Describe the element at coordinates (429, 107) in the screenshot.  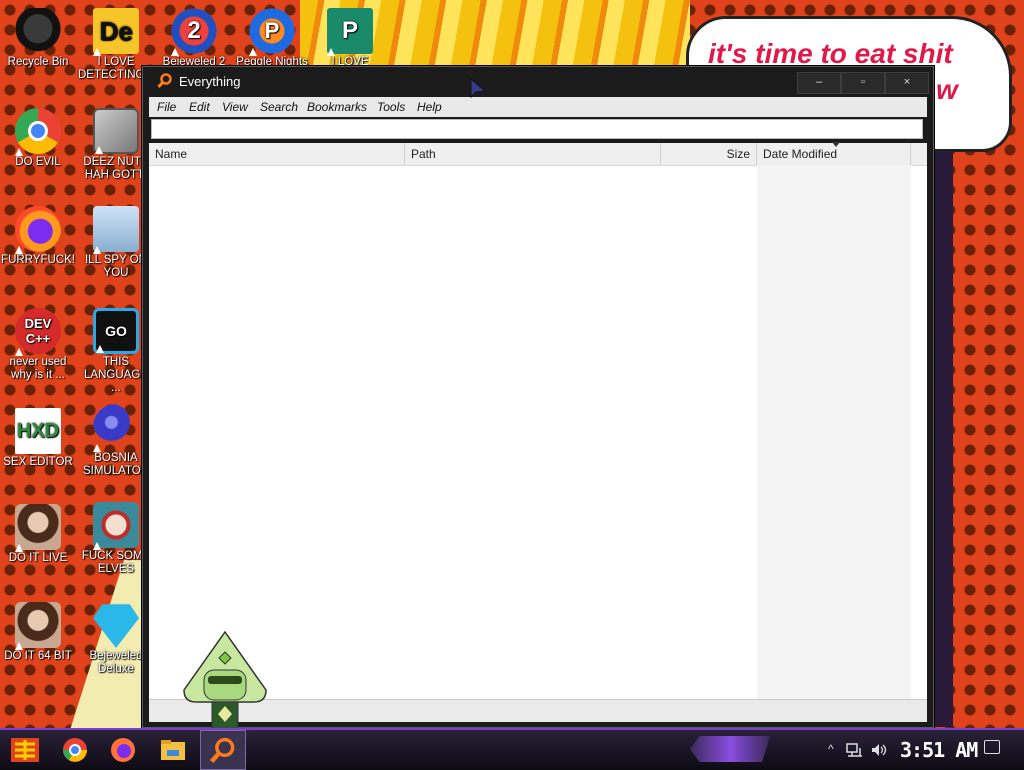
I see `menu-help: Help` at that location.